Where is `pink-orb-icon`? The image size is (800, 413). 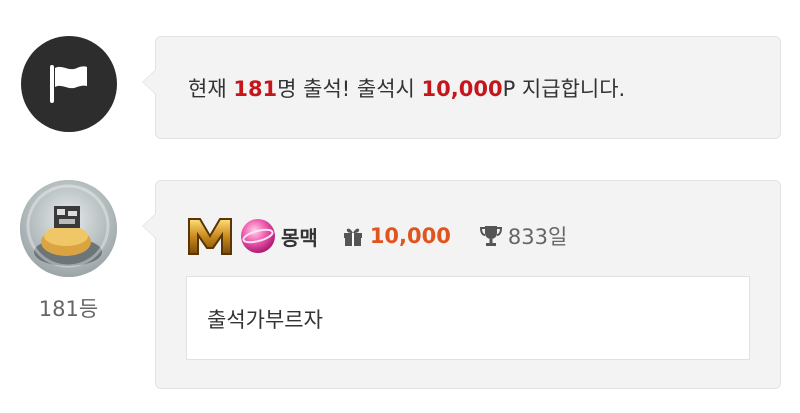 pink-orb-icon is located at coordinates (258, 236).